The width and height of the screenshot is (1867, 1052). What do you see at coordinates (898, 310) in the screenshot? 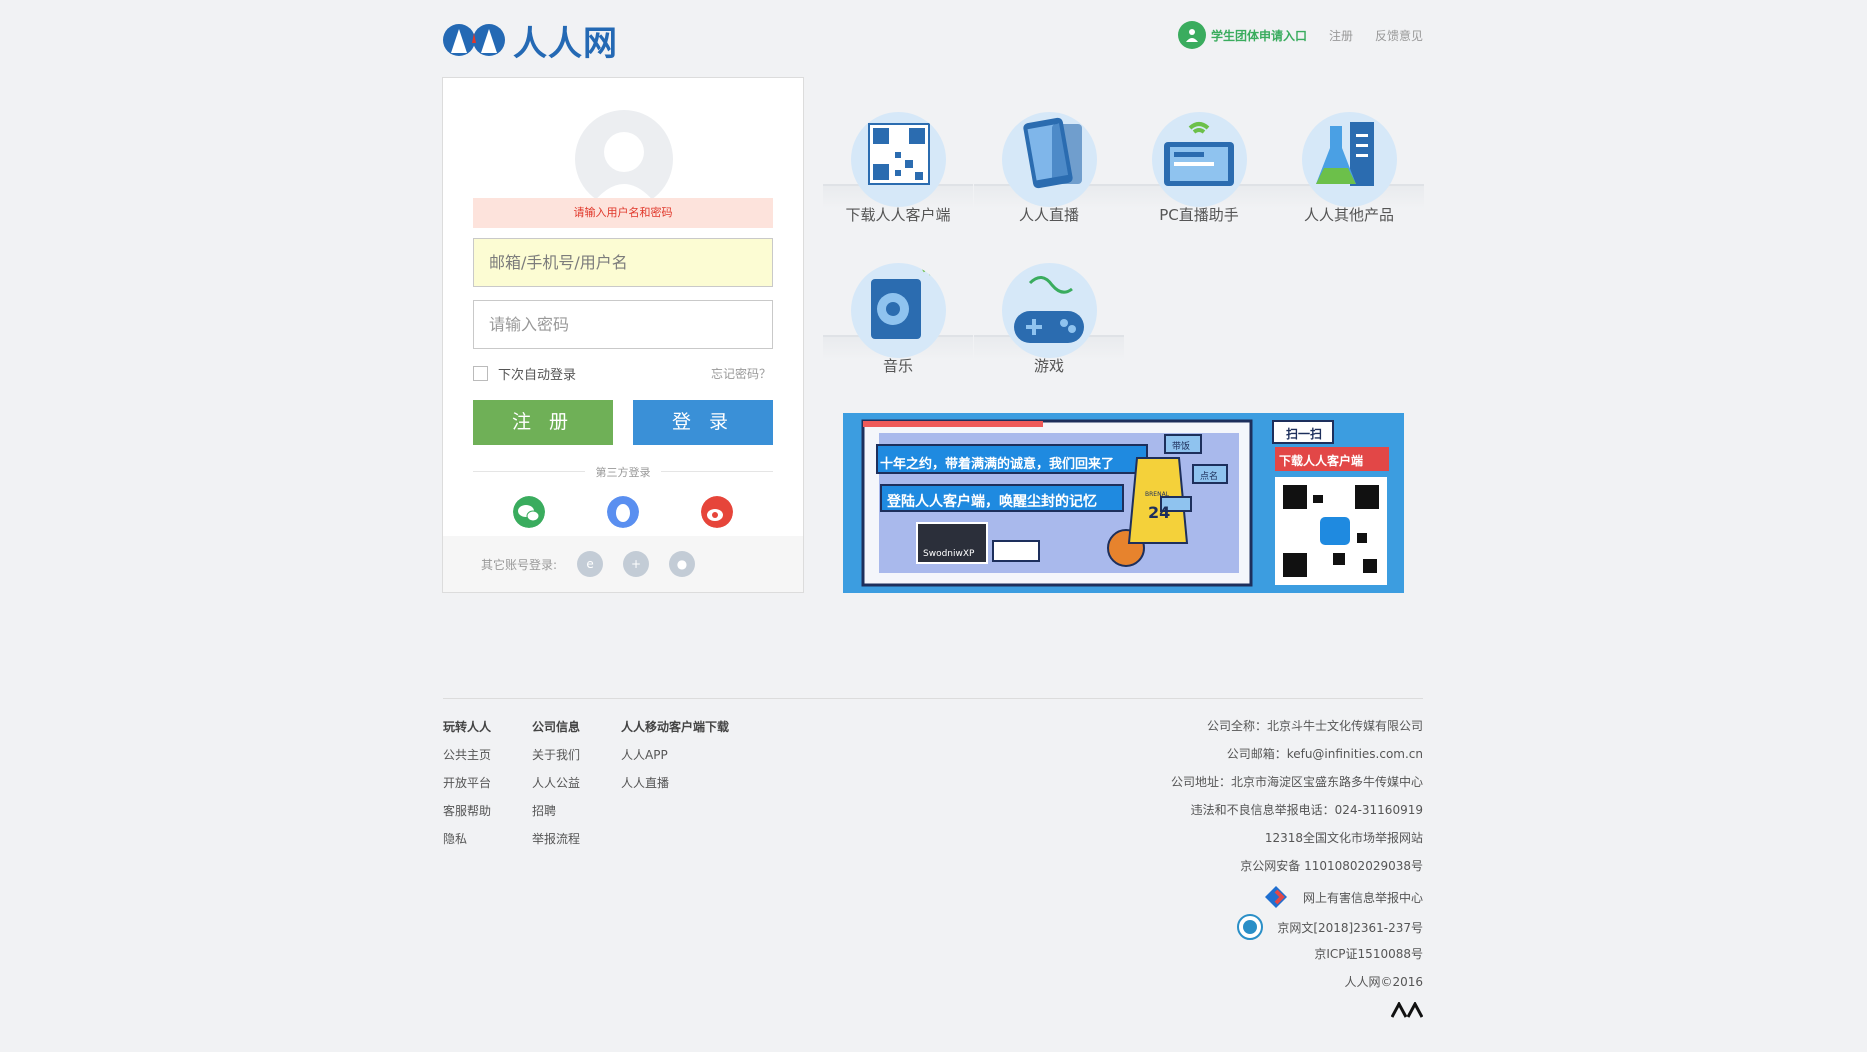
I see `speaker-icon` at bounding box center [898, 310].